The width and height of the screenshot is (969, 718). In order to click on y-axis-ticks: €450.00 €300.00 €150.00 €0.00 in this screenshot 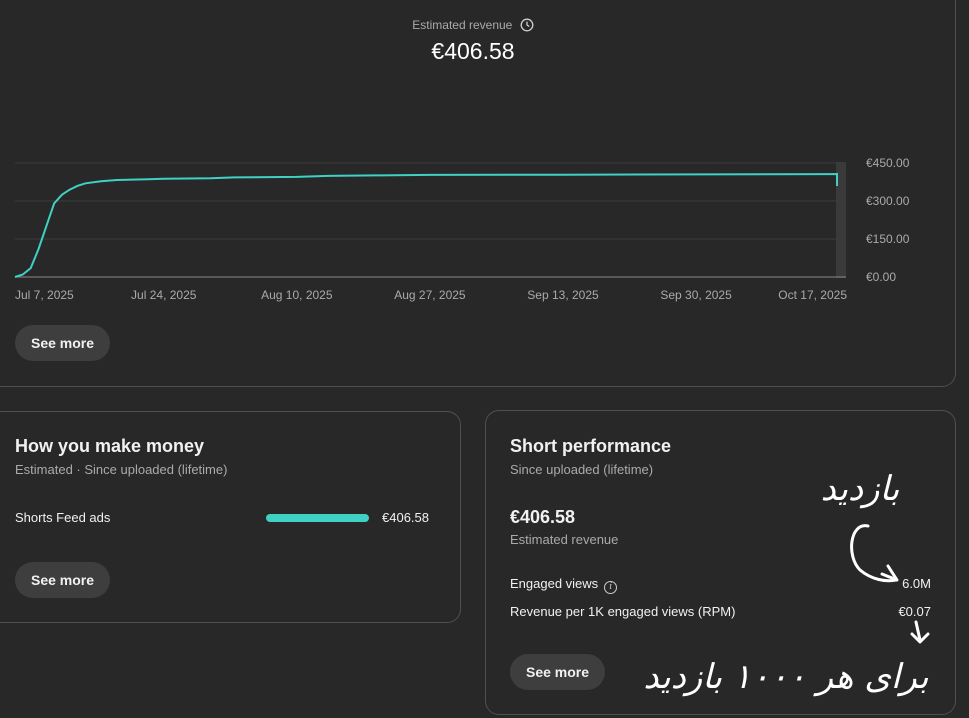, I will do `click(888, 220)`.